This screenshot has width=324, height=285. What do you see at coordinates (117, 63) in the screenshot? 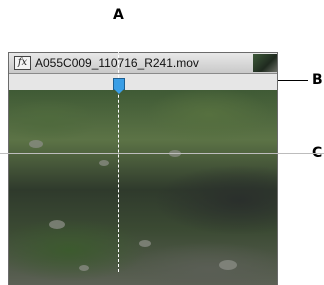
I see `clip-name: A055C009_110716_R241.mov` at bounding box center [117, 63].